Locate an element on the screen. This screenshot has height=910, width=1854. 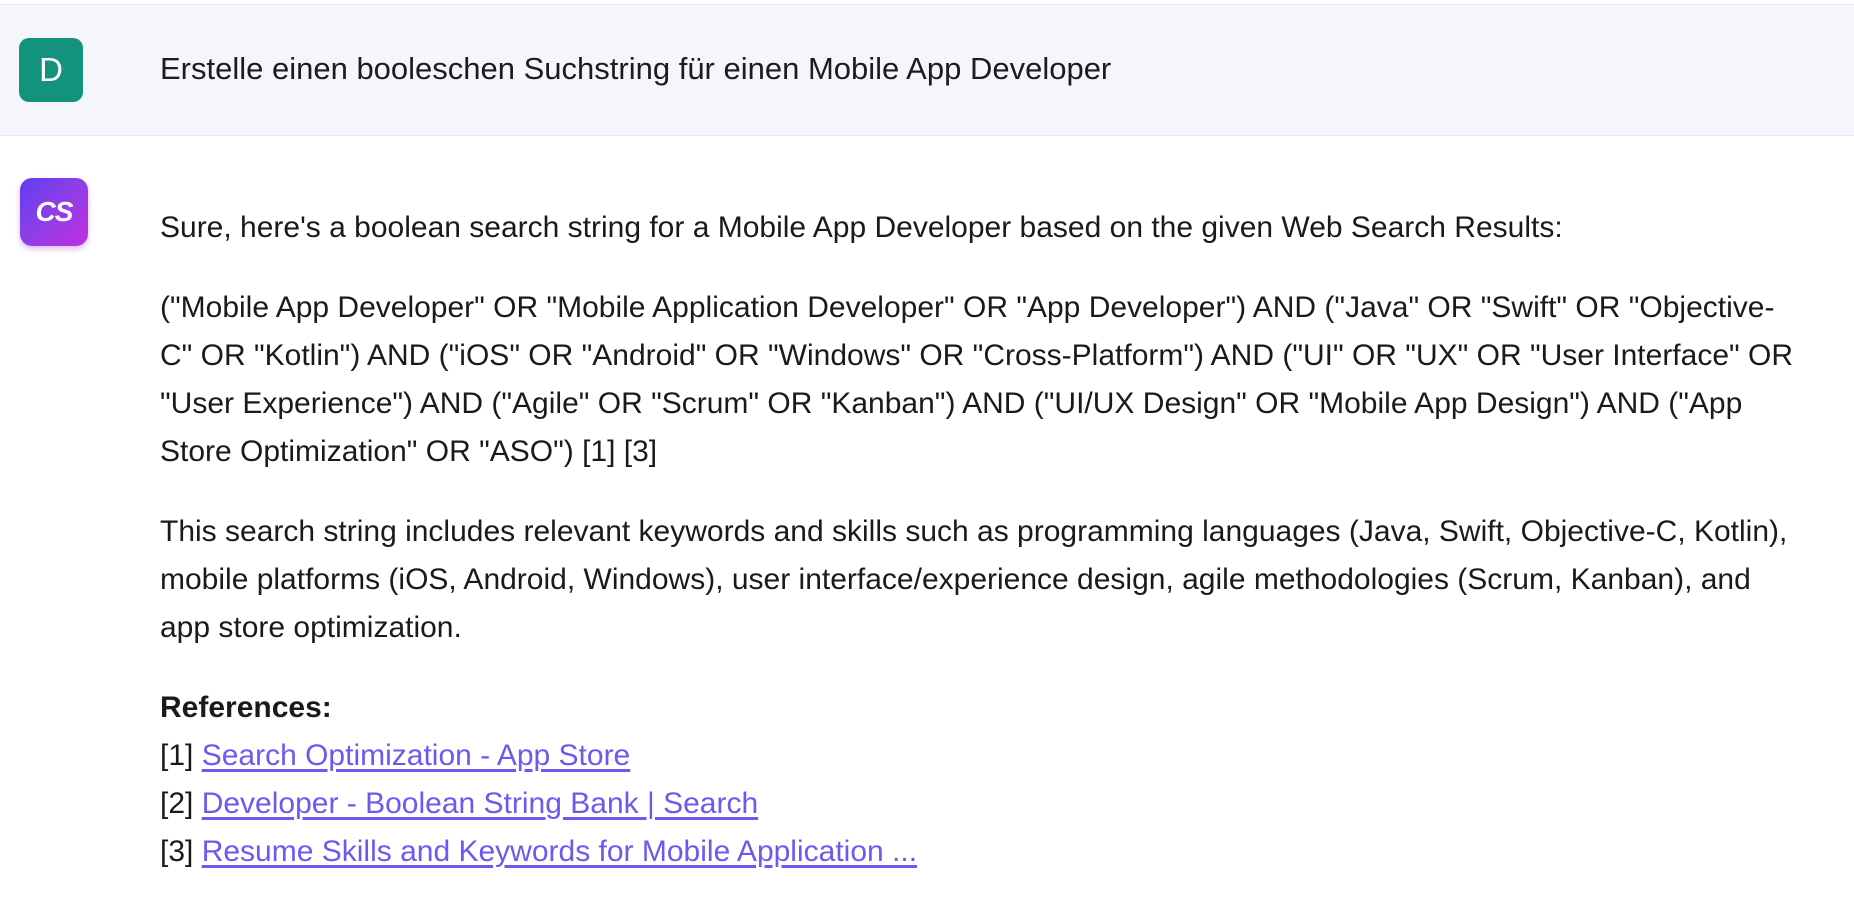
reference-index: [2] is located at coordinates (177, 803).